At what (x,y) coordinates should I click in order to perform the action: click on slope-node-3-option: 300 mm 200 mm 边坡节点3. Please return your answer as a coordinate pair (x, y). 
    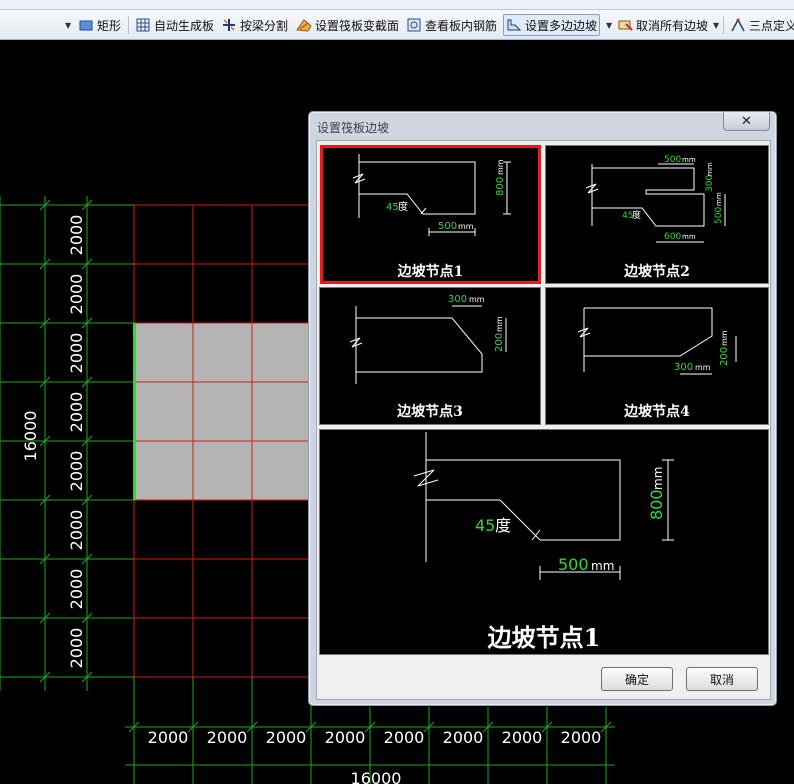
    Looking at the image, I should click on (430, 356).